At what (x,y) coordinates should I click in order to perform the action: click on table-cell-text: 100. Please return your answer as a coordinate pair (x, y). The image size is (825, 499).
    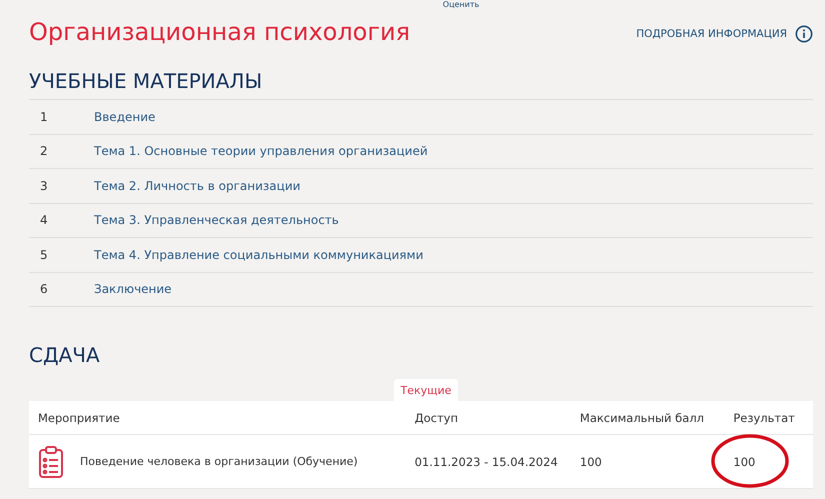
    Looking at the image, I should click on (590, 461).